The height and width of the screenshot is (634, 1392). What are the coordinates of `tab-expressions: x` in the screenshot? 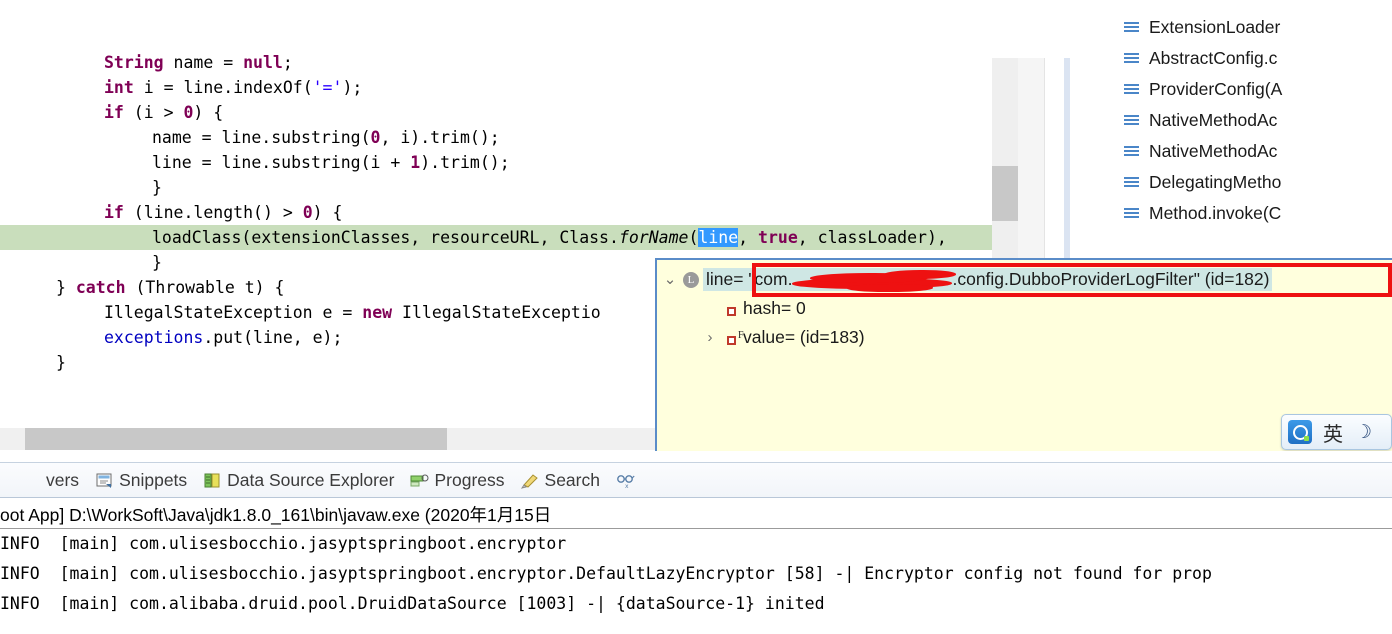 It's located at (628, 480).